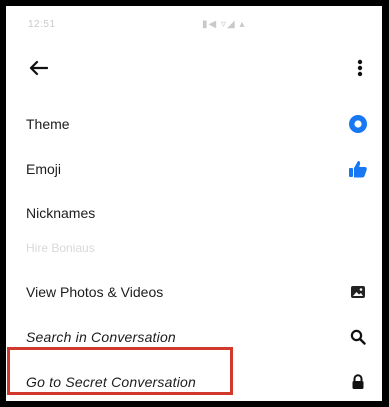 This screenshot has height=407, width=389. Describe the element at coordinates (194, 213) in the screenshot. I see `menu-item-nicknames: Nicknames` at that location.